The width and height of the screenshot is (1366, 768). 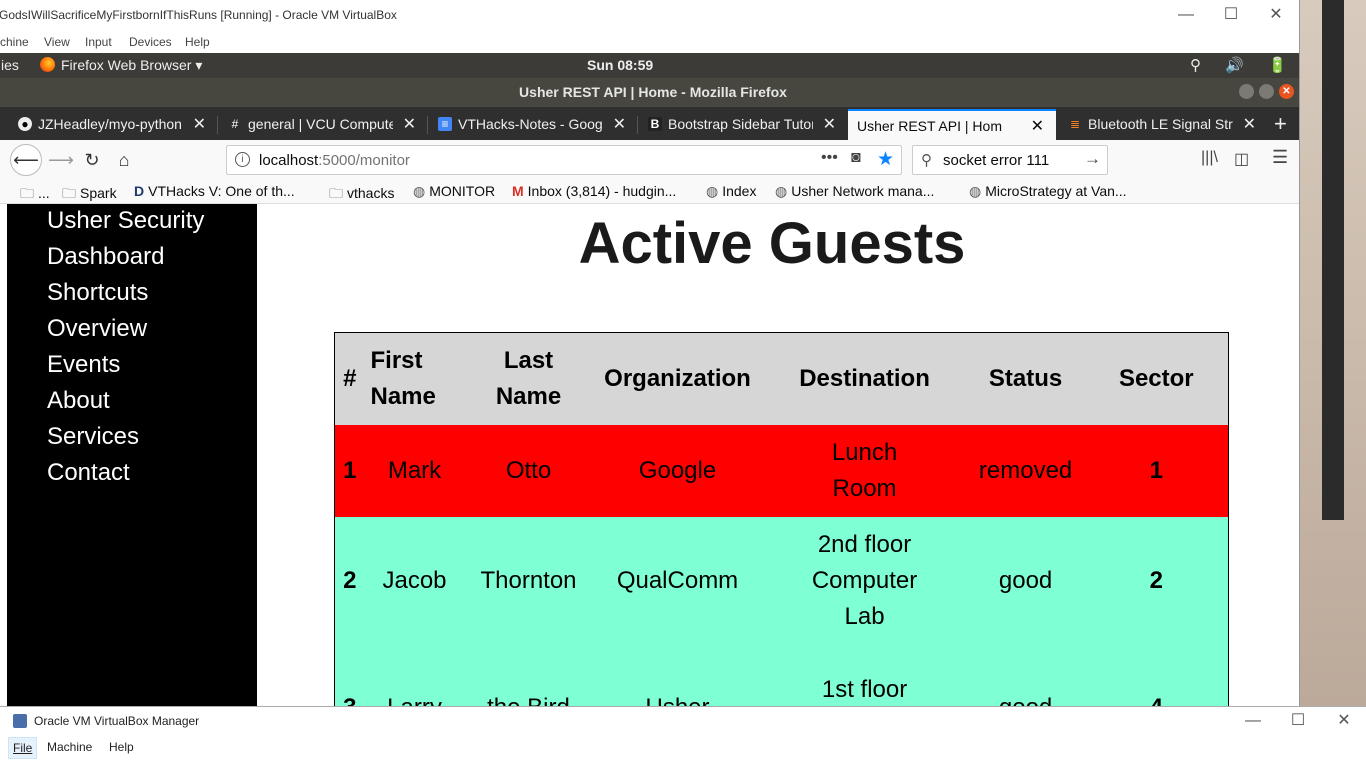 I want to click on manager-minimize-button: —, so click(x=1253, y=721).